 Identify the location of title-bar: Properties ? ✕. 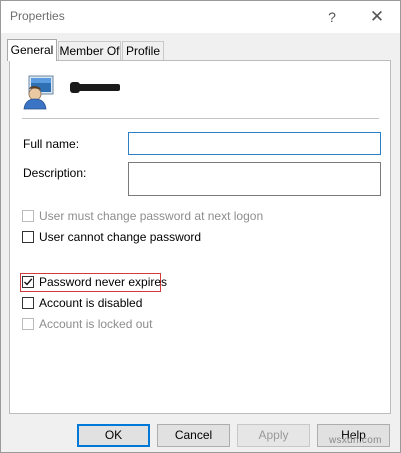
(200, 17).